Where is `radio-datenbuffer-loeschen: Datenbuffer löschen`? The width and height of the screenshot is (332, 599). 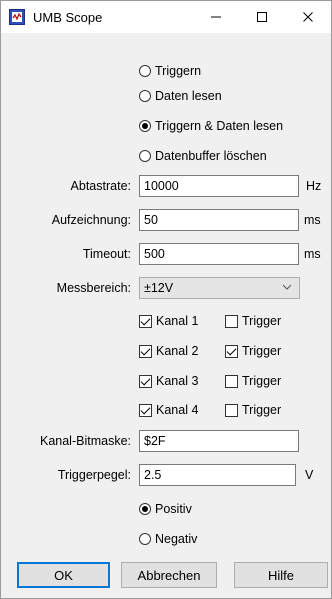 radio-datenbuffer-loeschen: Datenbuffer löschen is located at coordinates (203, 156).